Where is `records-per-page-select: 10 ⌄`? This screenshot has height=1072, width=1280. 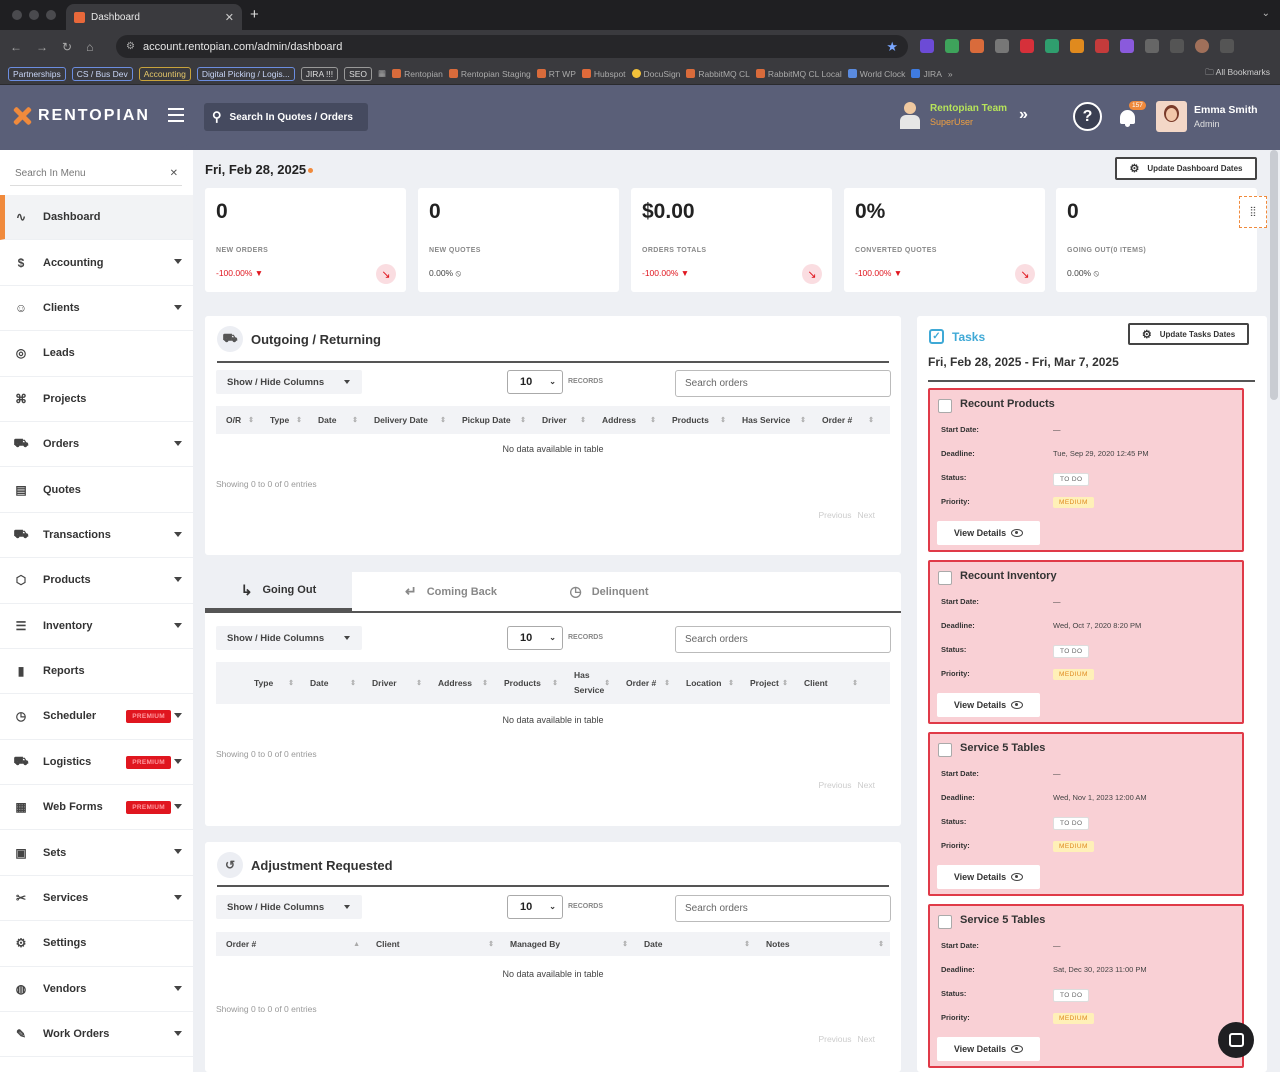 records-per-page-select: 10 ⌄ is located at coordinates (535, 382).